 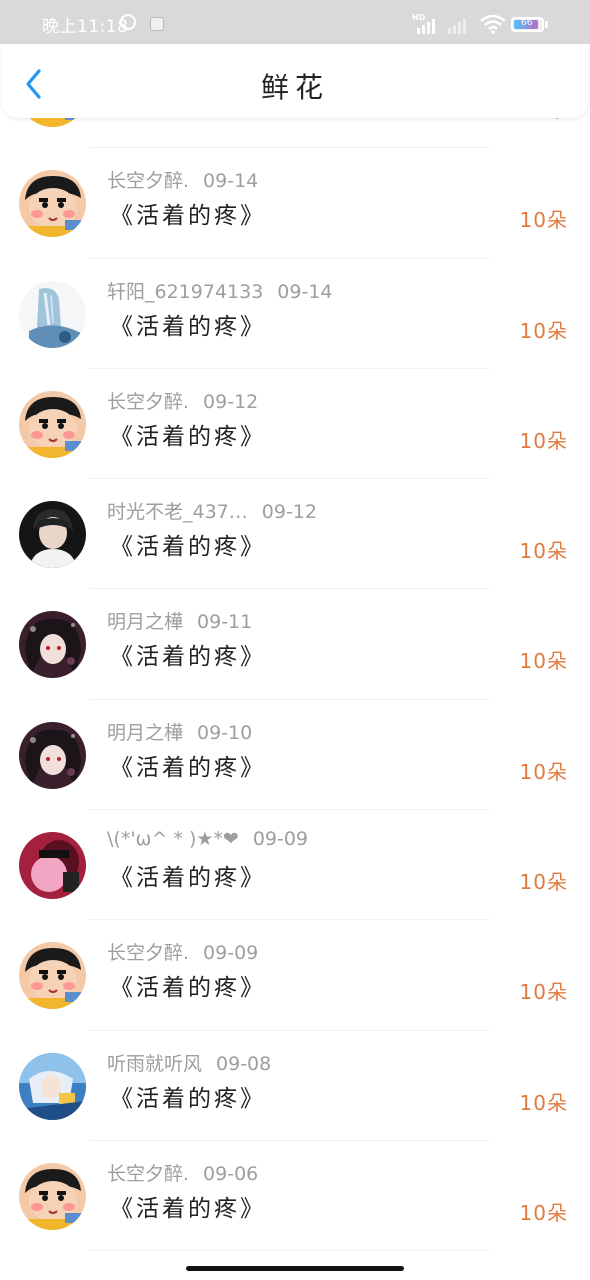 What do you see at coordinates (546, 24) in the screenshot?
I see `battery-cap` at bounding box center [546, 24].